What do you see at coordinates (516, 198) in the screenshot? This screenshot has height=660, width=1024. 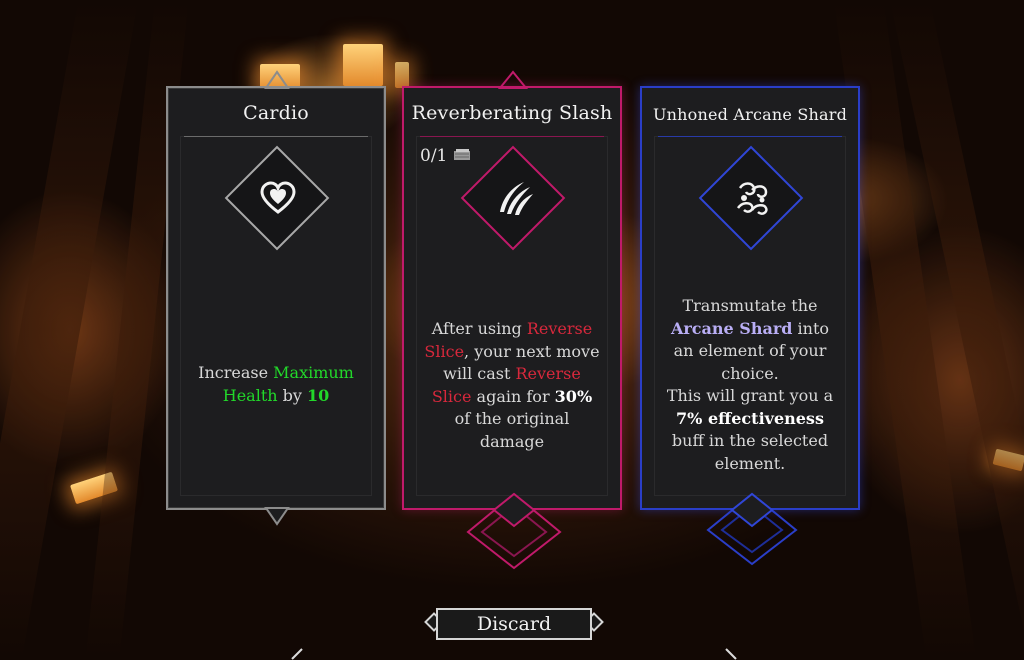 I see `claw-slash-icon` at bounding box center [516, 198].